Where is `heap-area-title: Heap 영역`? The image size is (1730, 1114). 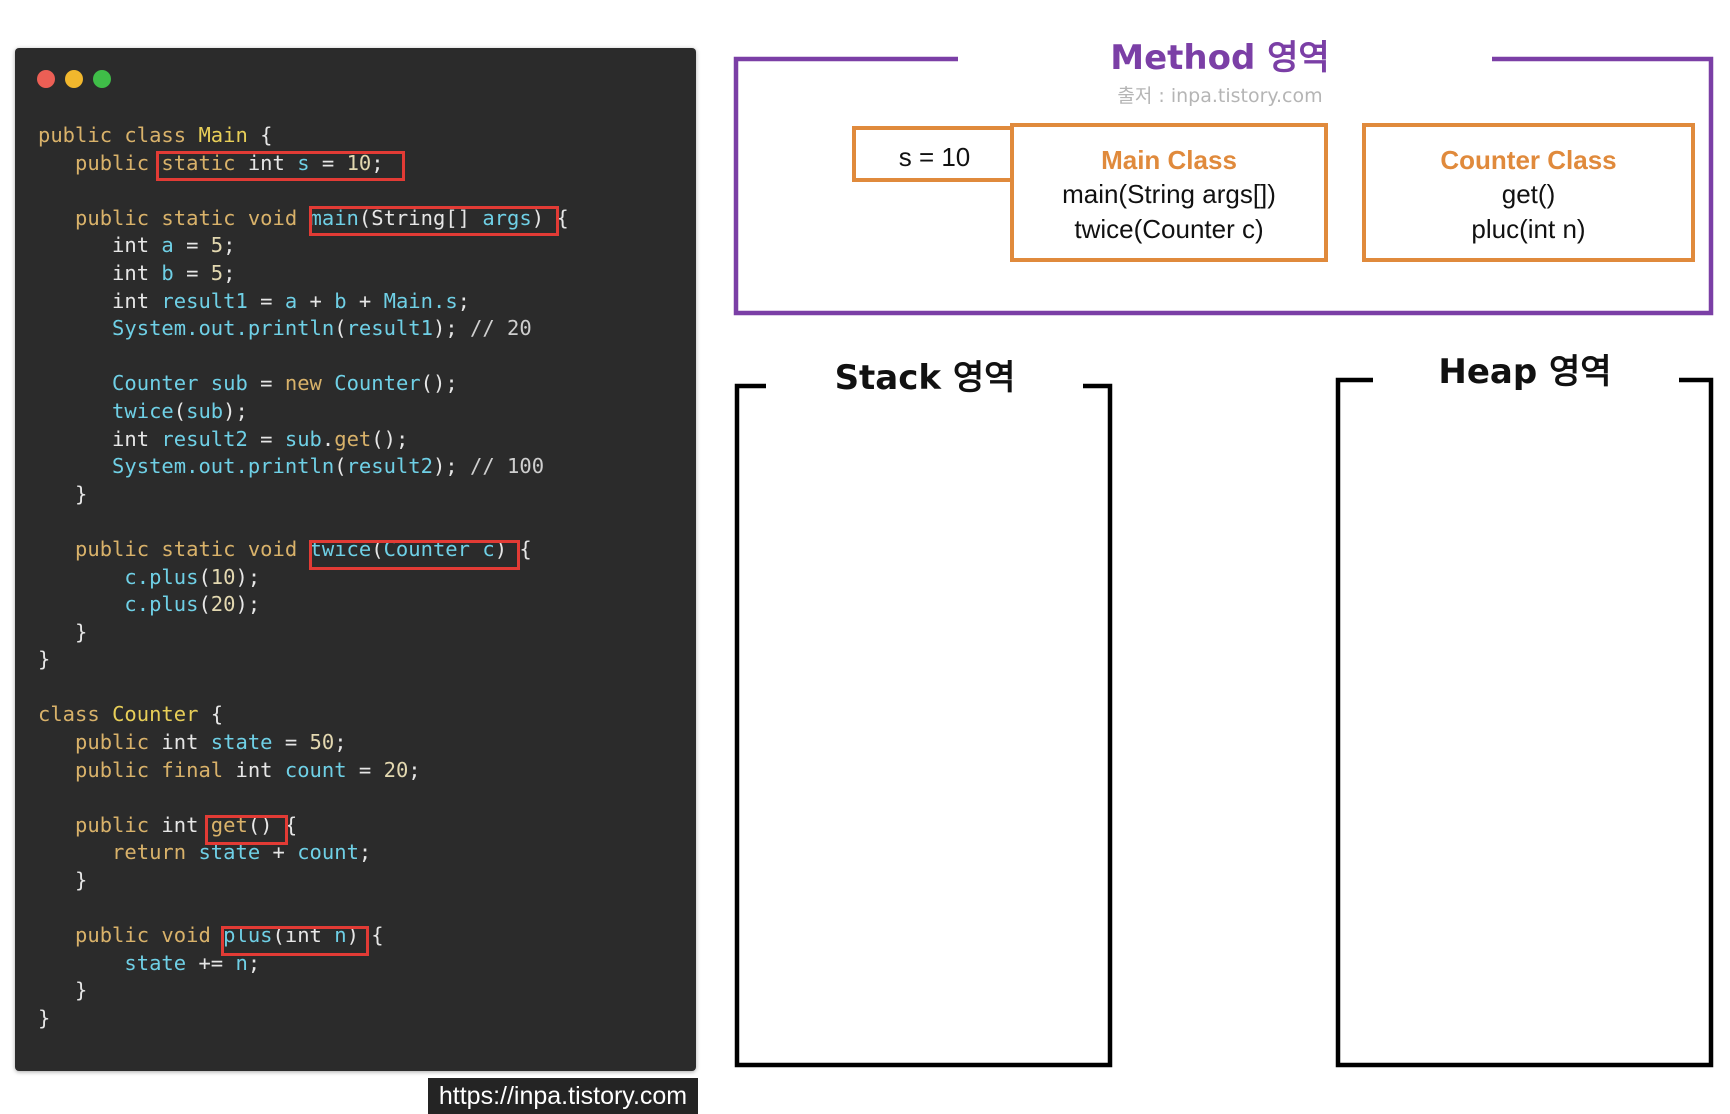
heap-area-title: Heap 영역 is located at coordinates (1525, 372).